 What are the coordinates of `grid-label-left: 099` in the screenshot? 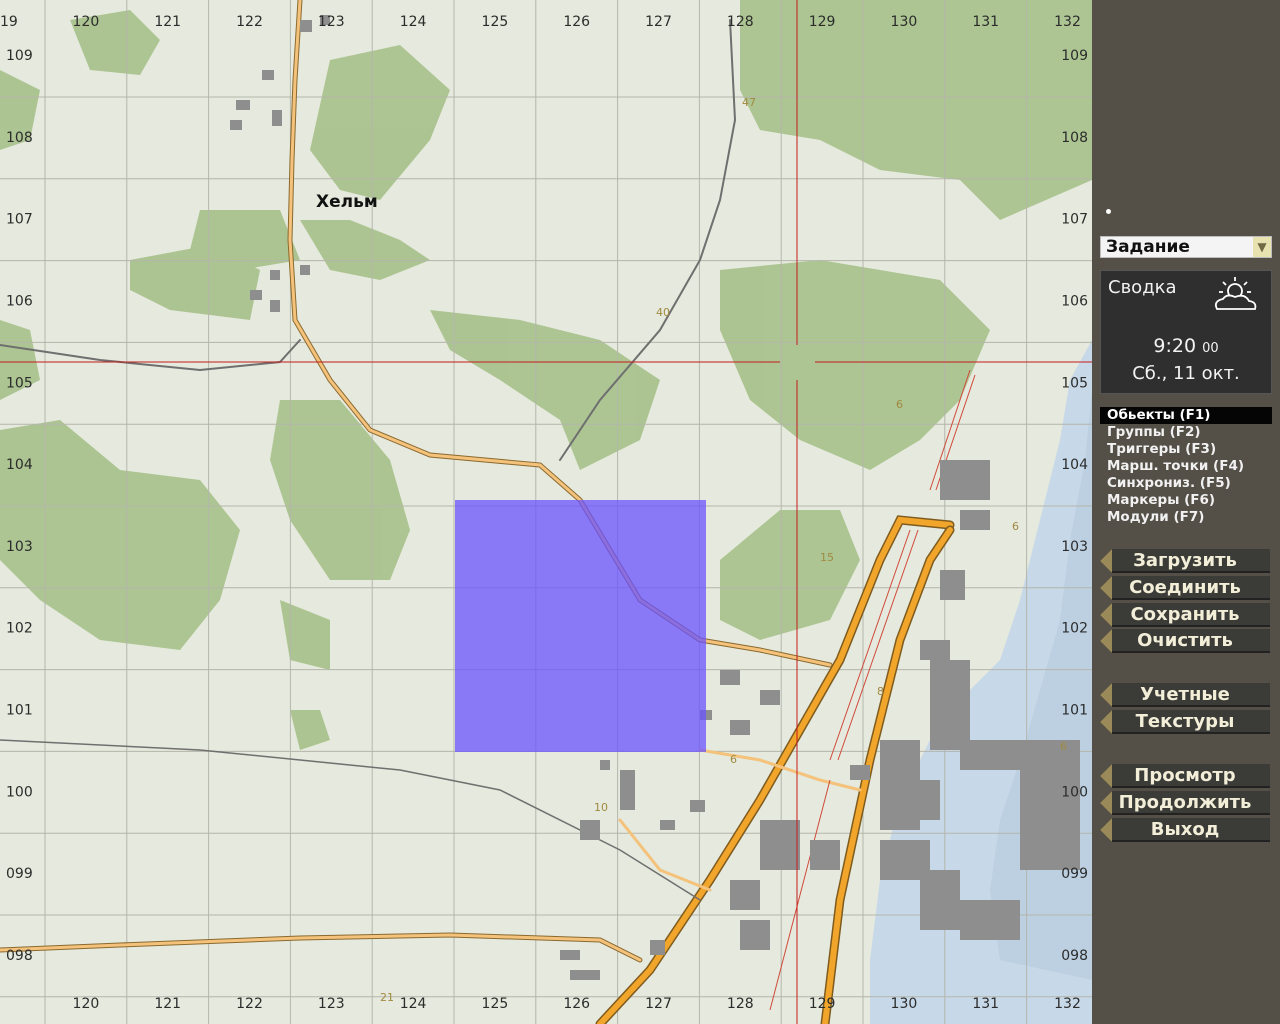 It's located at (19, 874).